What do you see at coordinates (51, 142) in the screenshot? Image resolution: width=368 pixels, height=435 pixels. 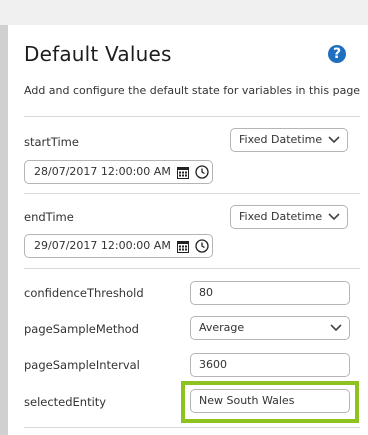 I see `starttime-label: startTime` at bounding box center [51, 142].